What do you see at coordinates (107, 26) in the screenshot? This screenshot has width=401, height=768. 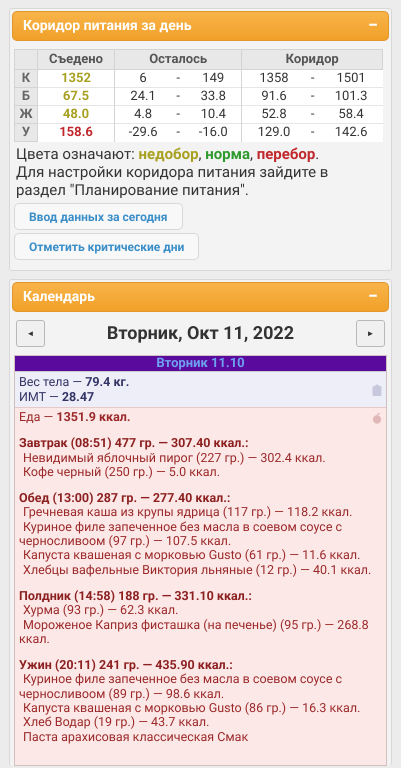 I see `panel-title: Коридор питания за день` at bounding box center [107, 26].